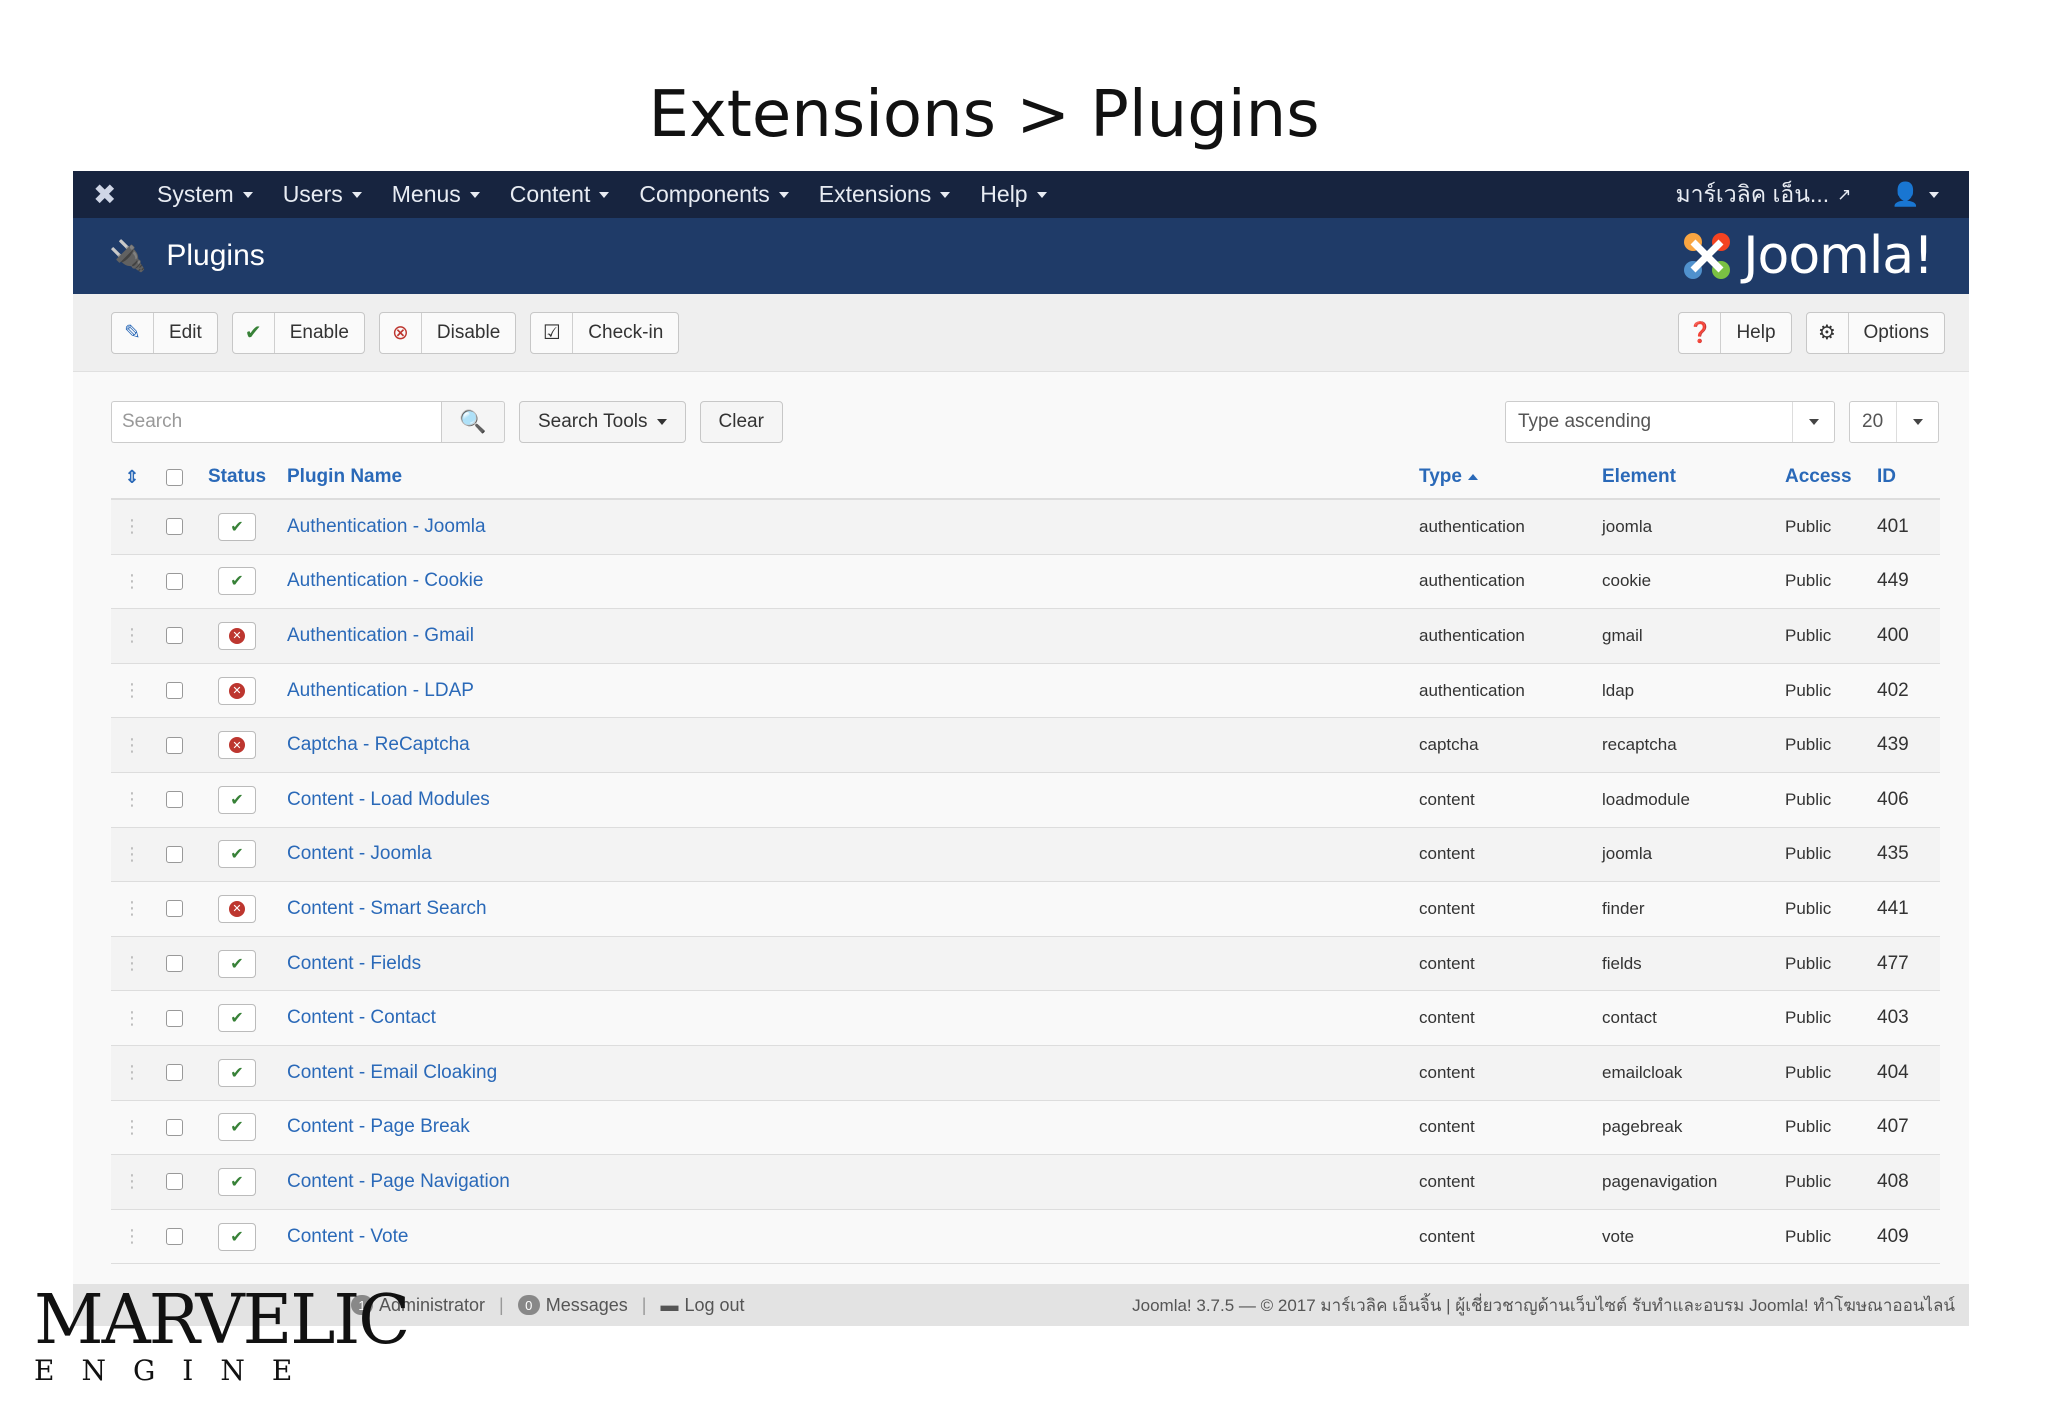 This screenshot has width=2048, height=1418. I want to click on col-plugin-name: Plugin Name, so click(849, 477).